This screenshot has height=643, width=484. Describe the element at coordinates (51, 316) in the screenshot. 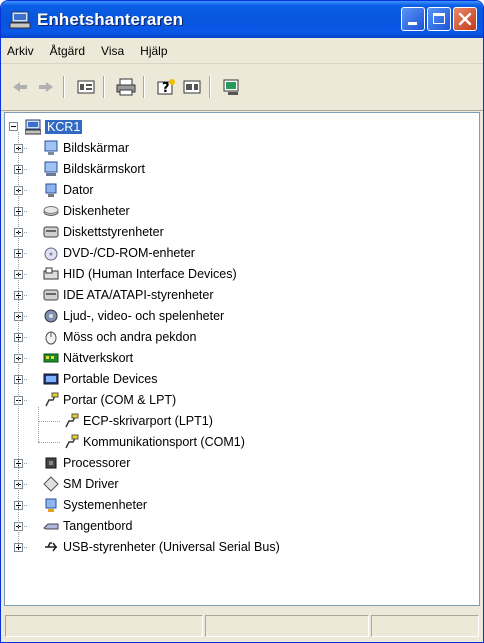

I see `sound-icon` at that location.